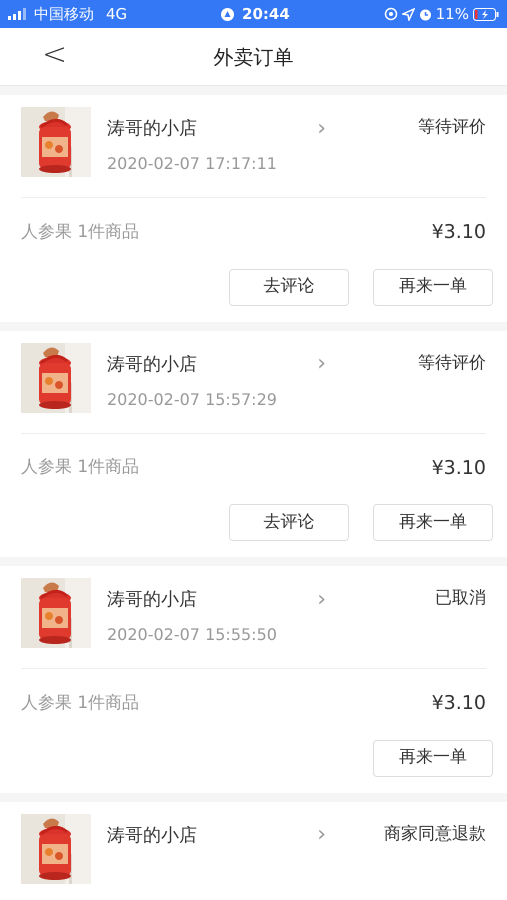 The image size is (507, 900). Describe the element at coordinates (254, 56) in the screenshot. I see `page-title: 外卖订单` at that location.